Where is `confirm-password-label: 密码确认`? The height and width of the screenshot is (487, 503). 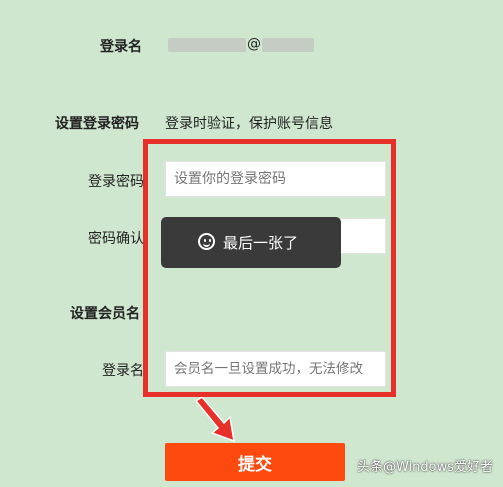
confirm-password-label: 密码确认 is located at coordinates (116, 239).